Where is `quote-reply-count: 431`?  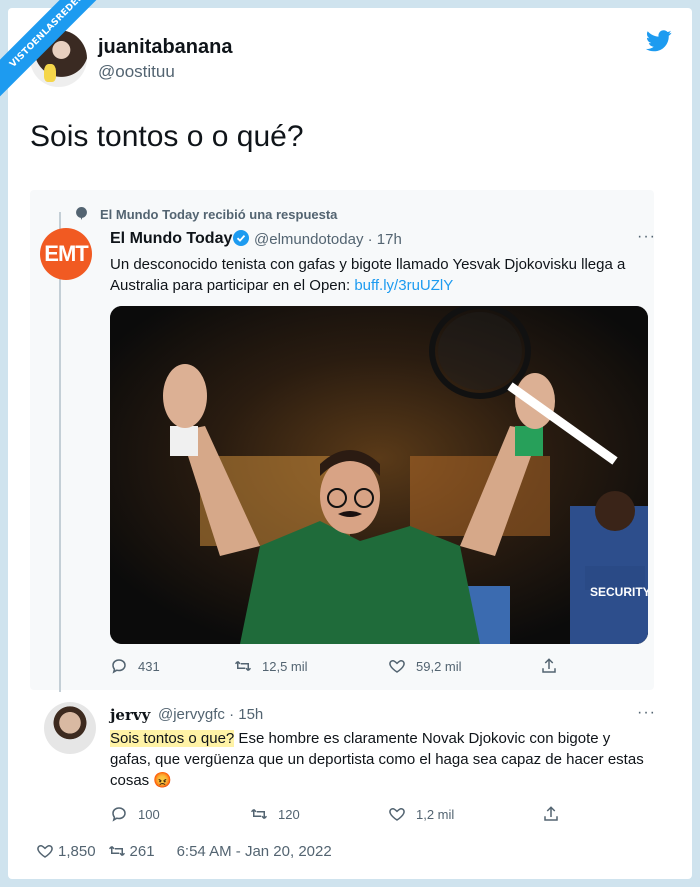 quote-reply-count: 431 is located at coordinates (149, 666).